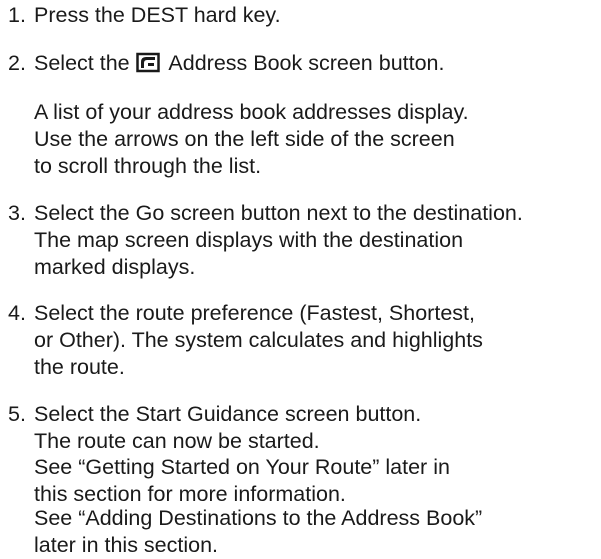  Describe the element at coordinates (177, 441) in the screenshot. I see `step-line: The route can now be started.` at that location.